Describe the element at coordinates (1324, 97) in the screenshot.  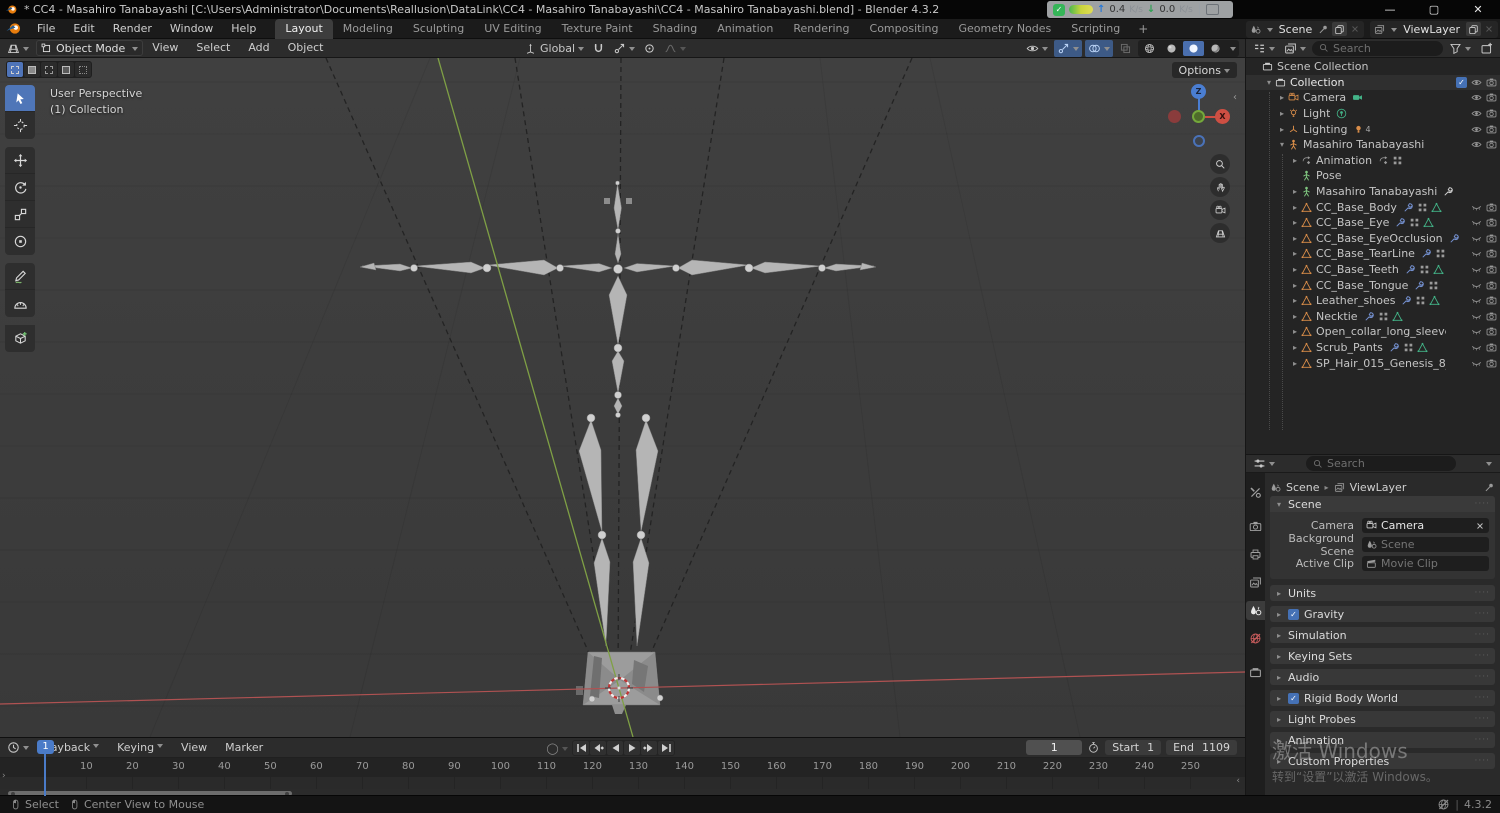
I see `outliner-item-label: Camera` at that location.